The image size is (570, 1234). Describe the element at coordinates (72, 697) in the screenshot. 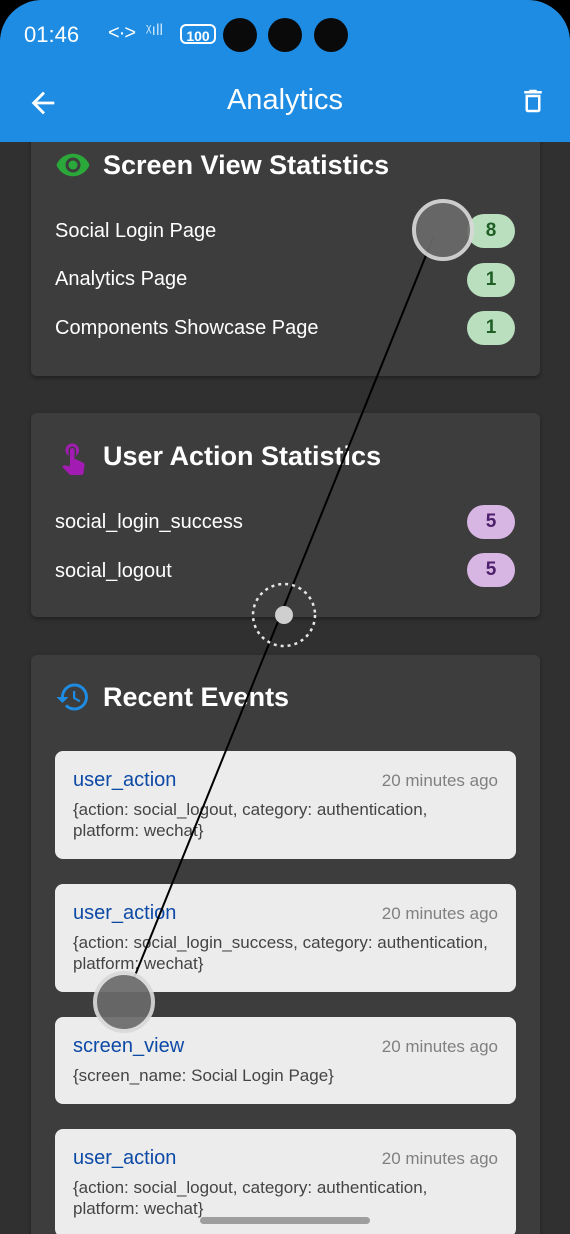

I see `history-icon` at that location.